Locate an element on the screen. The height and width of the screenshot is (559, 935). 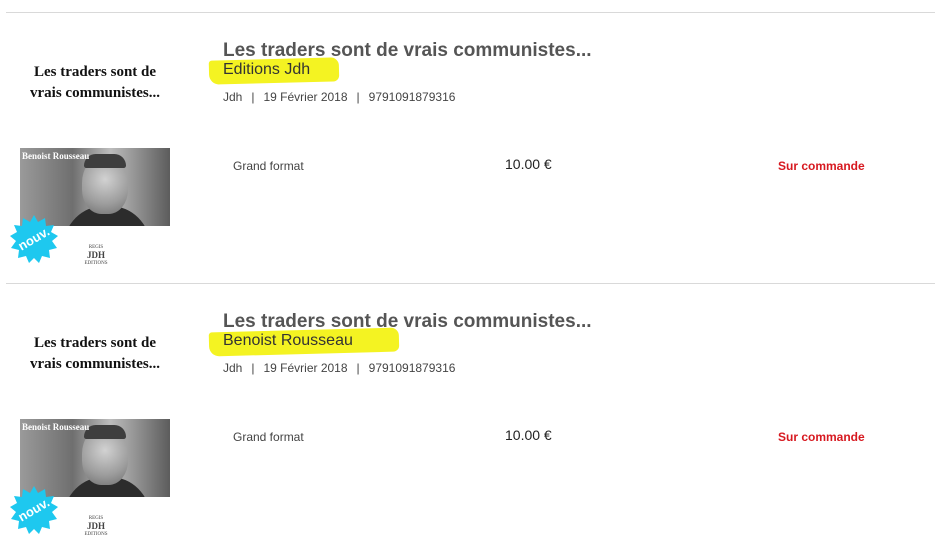
item-divider is located at coordinates (470, 283).